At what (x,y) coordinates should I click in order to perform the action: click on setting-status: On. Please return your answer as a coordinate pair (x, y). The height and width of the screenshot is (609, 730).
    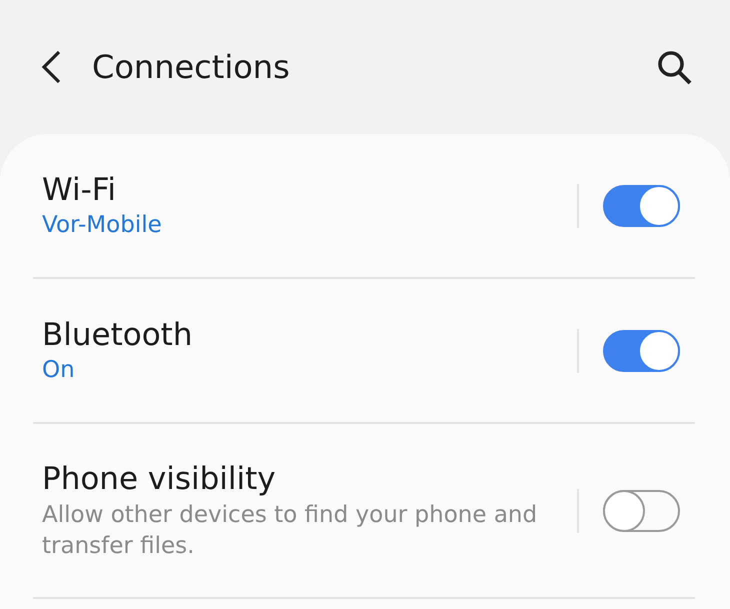
    Looking at the image, I should click on (59, 371).